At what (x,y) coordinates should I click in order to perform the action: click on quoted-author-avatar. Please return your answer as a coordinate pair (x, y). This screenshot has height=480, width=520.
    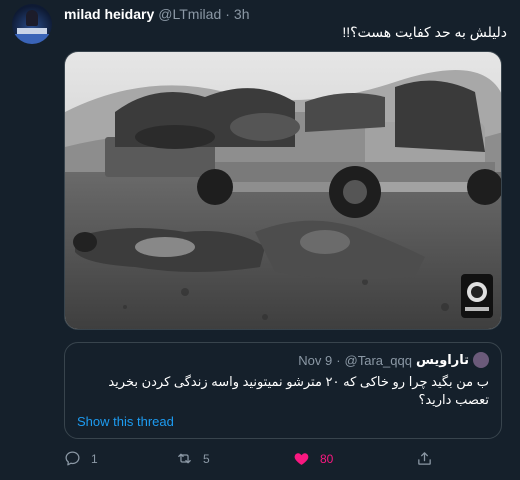
    Looking at the image, I should click on (481, 360).